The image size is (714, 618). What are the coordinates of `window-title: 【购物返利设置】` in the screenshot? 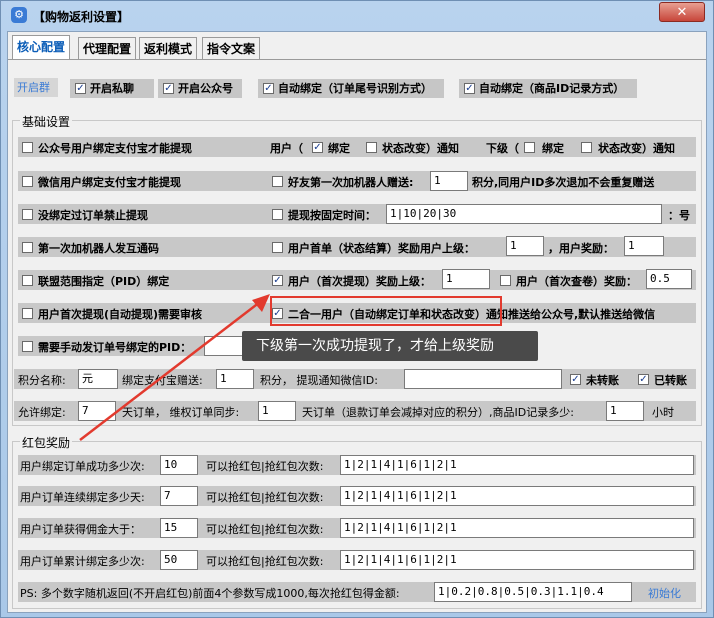 It's located at (81, 17).